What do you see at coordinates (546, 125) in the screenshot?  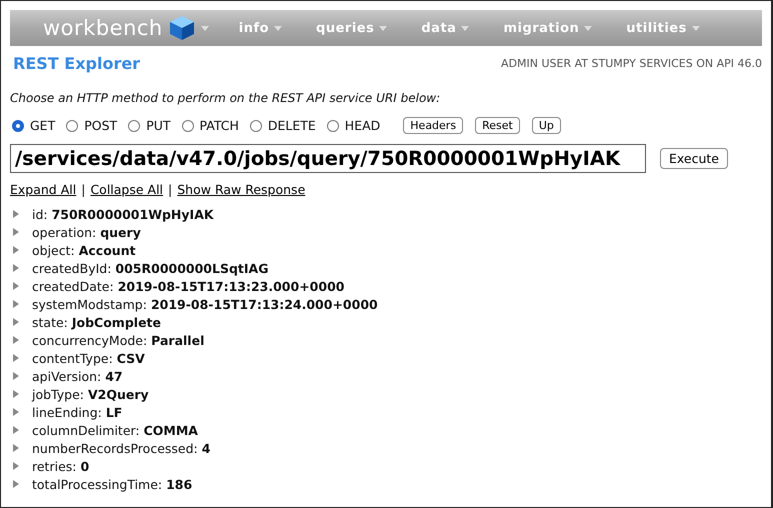 I see `action-button: Up` at bounding box center [546, 125].